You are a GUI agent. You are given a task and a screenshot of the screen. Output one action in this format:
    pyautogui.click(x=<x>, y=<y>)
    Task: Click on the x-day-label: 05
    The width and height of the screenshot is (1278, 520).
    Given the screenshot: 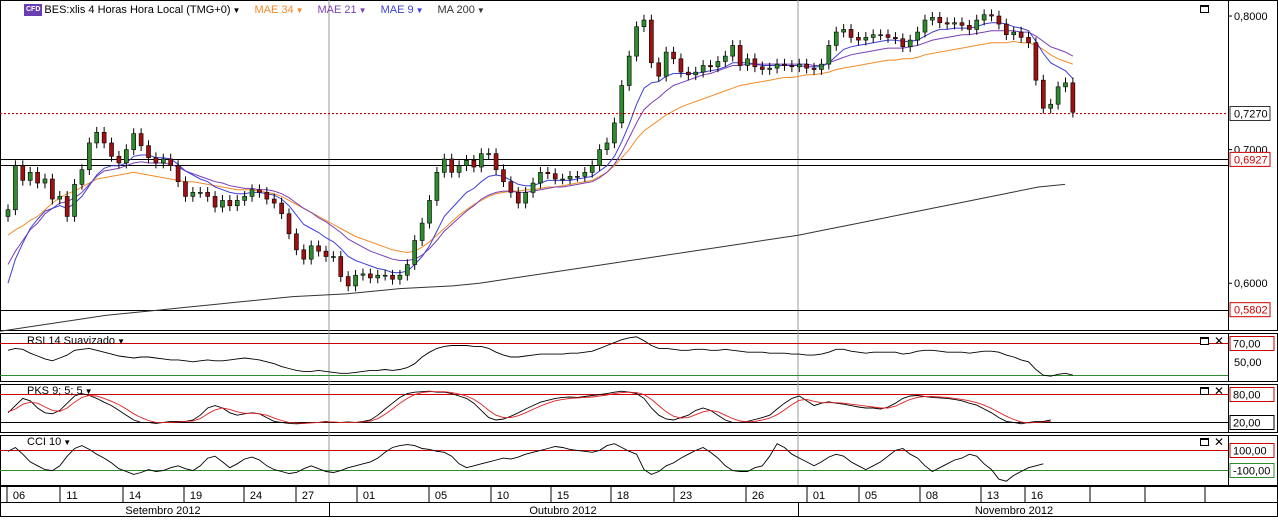 What is the action you would take?
    pyautogui.click(x=441, y=496)
    